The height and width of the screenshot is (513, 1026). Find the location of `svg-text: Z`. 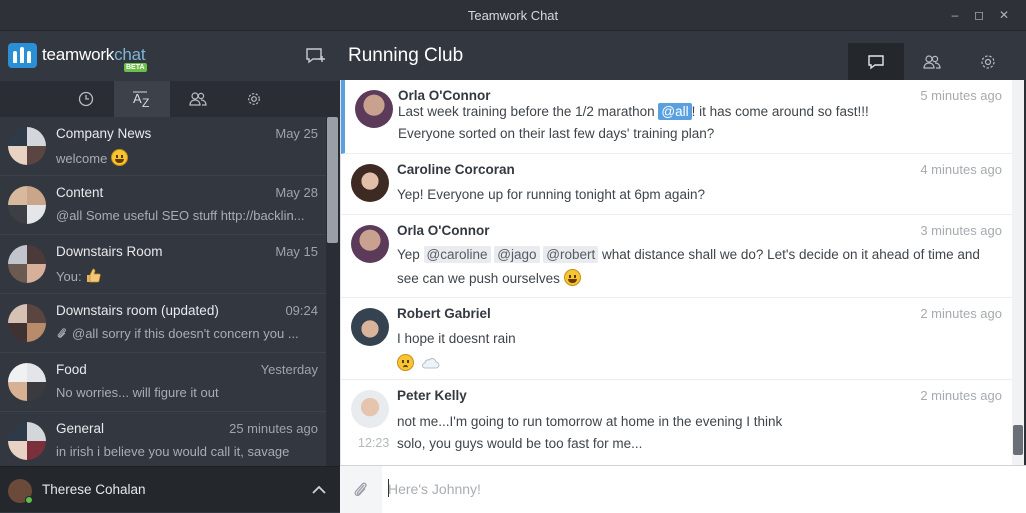

svg-text: Z is located at coordinates (145, 102).